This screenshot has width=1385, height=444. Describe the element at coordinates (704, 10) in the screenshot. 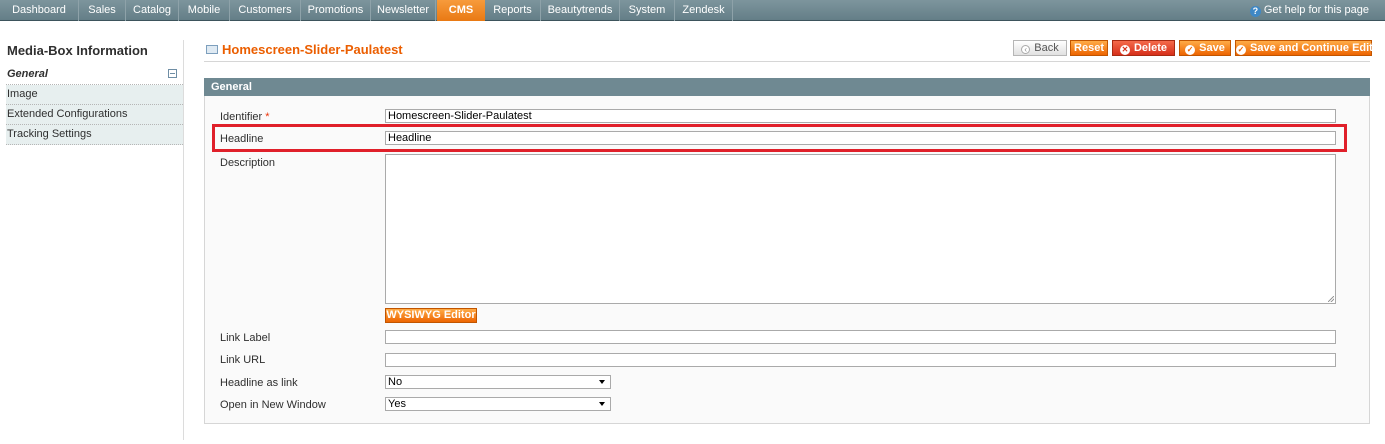

I see `nav-zendesk: Zendesk` at that location.